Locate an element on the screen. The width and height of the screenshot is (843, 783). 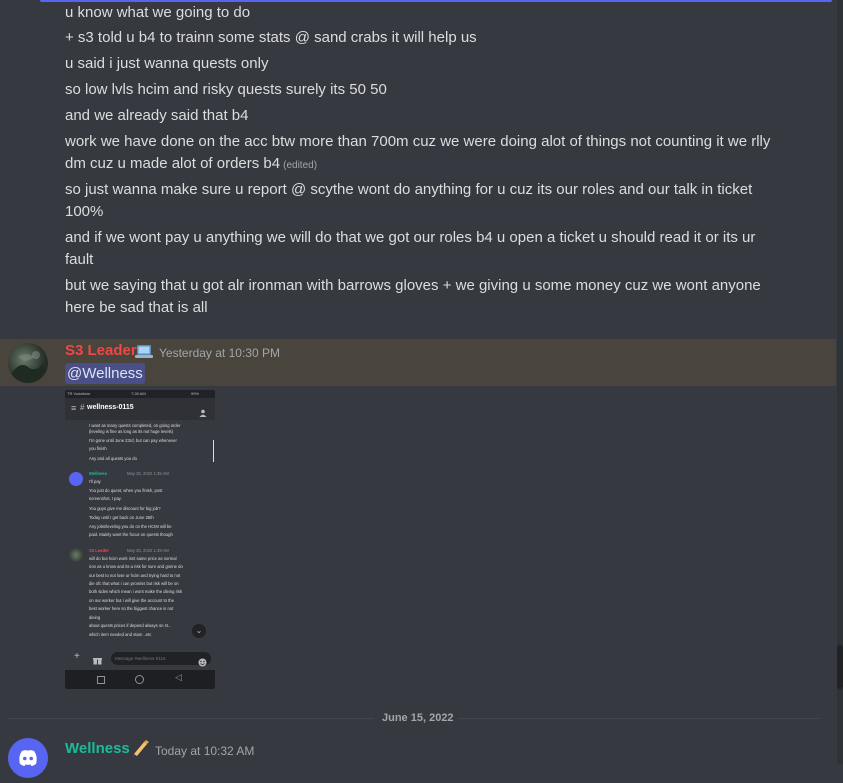
recent-apps-icon is located at coordinates (101, 680).